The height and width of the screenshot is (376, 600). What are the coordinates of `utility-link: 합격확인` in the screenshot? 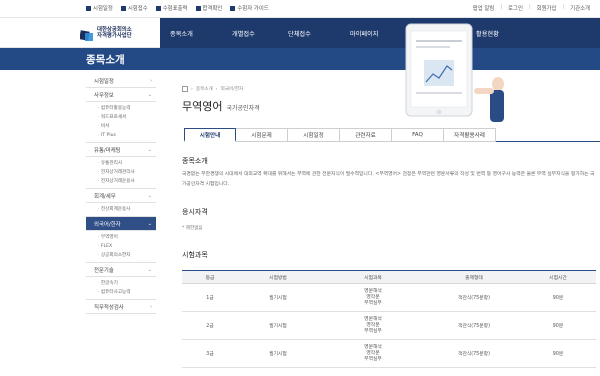 It's located at (209, 8).